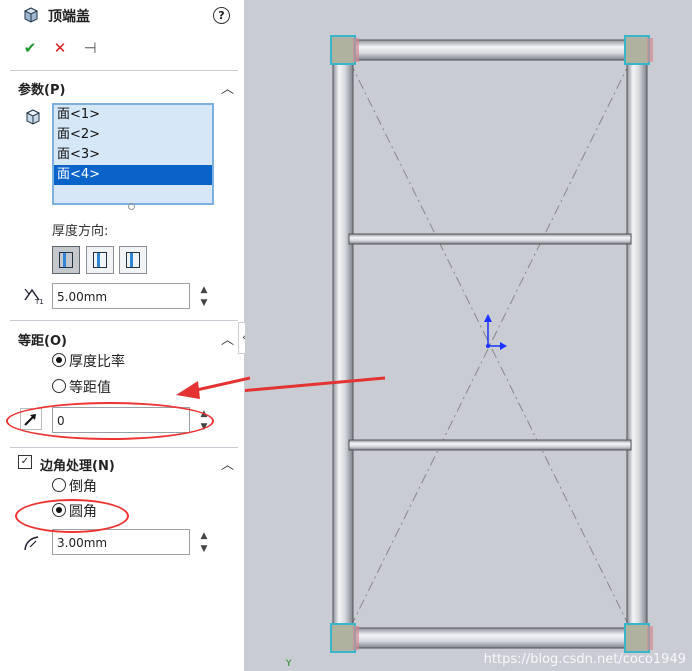  I want to click on chamfer-radio: 倒角, so click(74, 487).